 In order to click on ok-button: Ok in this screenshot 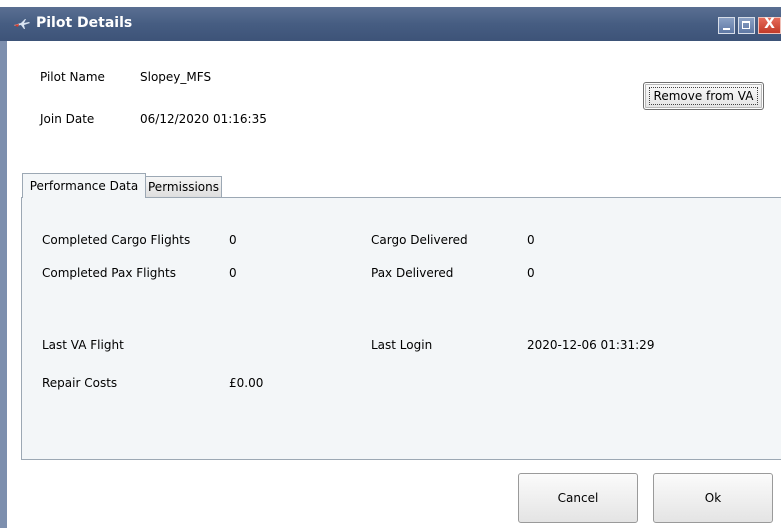, I will do `click(713, 498)`.